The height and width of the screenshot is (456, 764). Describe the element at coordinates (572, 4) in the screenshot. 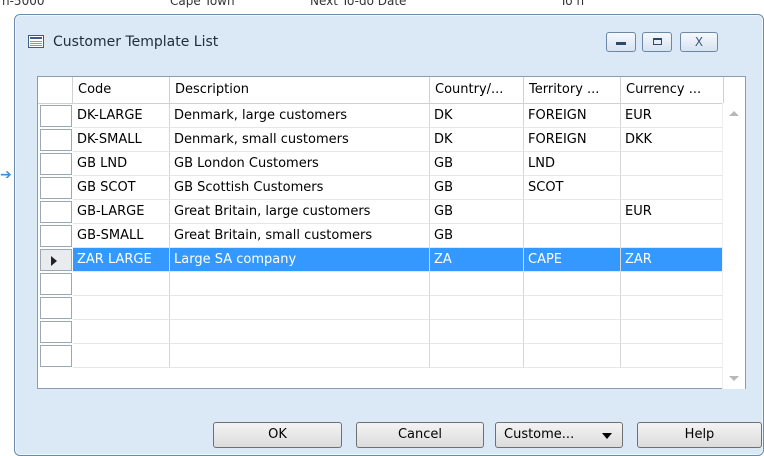

I see `background-text: To n` at that location.